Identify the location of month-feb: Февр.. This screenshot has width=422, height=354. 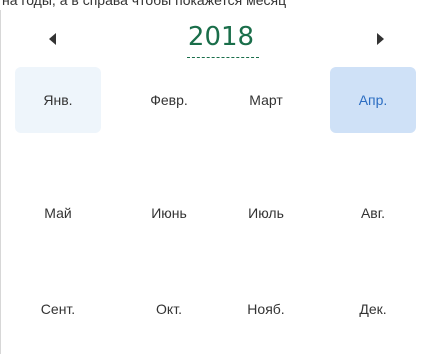
(169, 100).